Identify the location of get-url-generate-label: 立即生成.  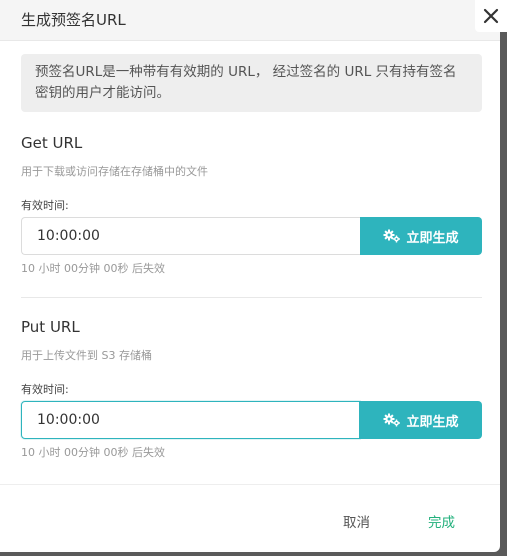
(432, 238).